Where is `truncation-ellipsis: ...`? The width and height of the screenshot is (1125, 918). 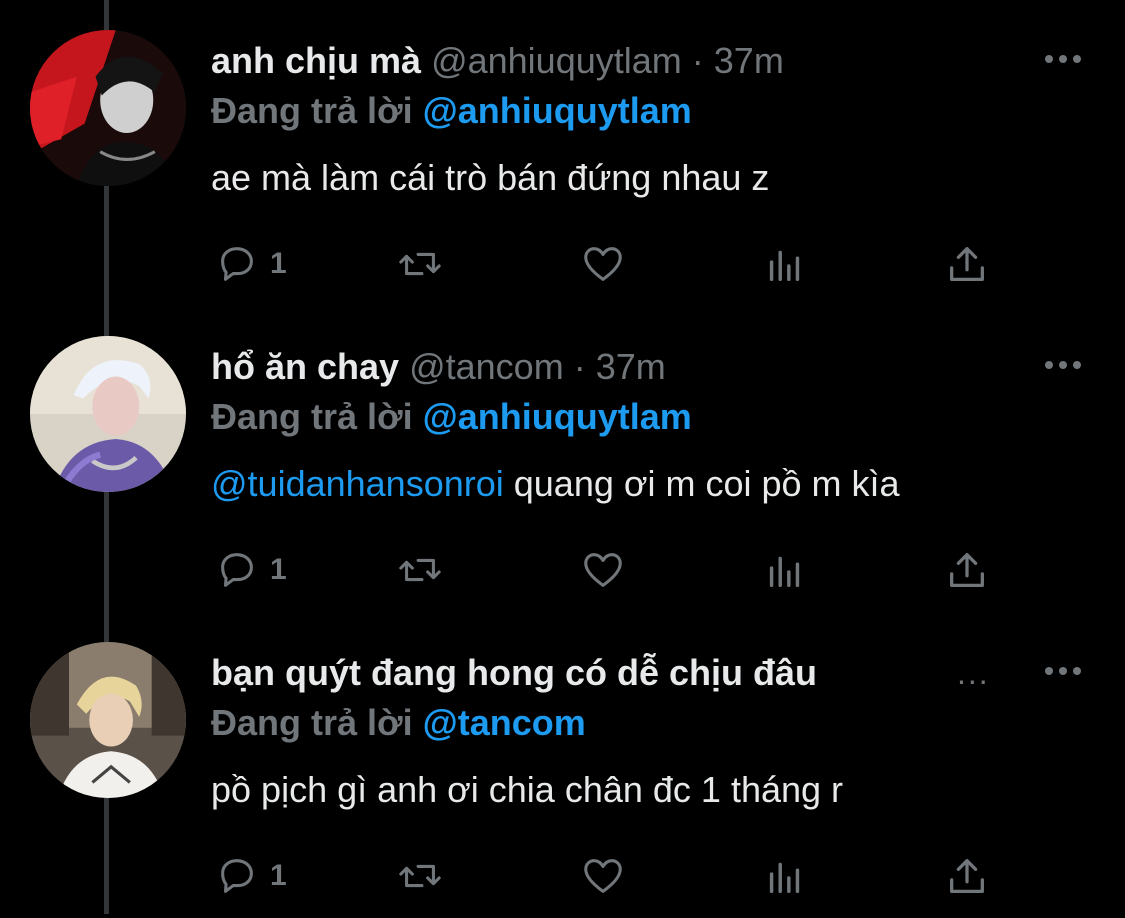 truncation-ellipsis: ... is located at coordinates (973, 673).